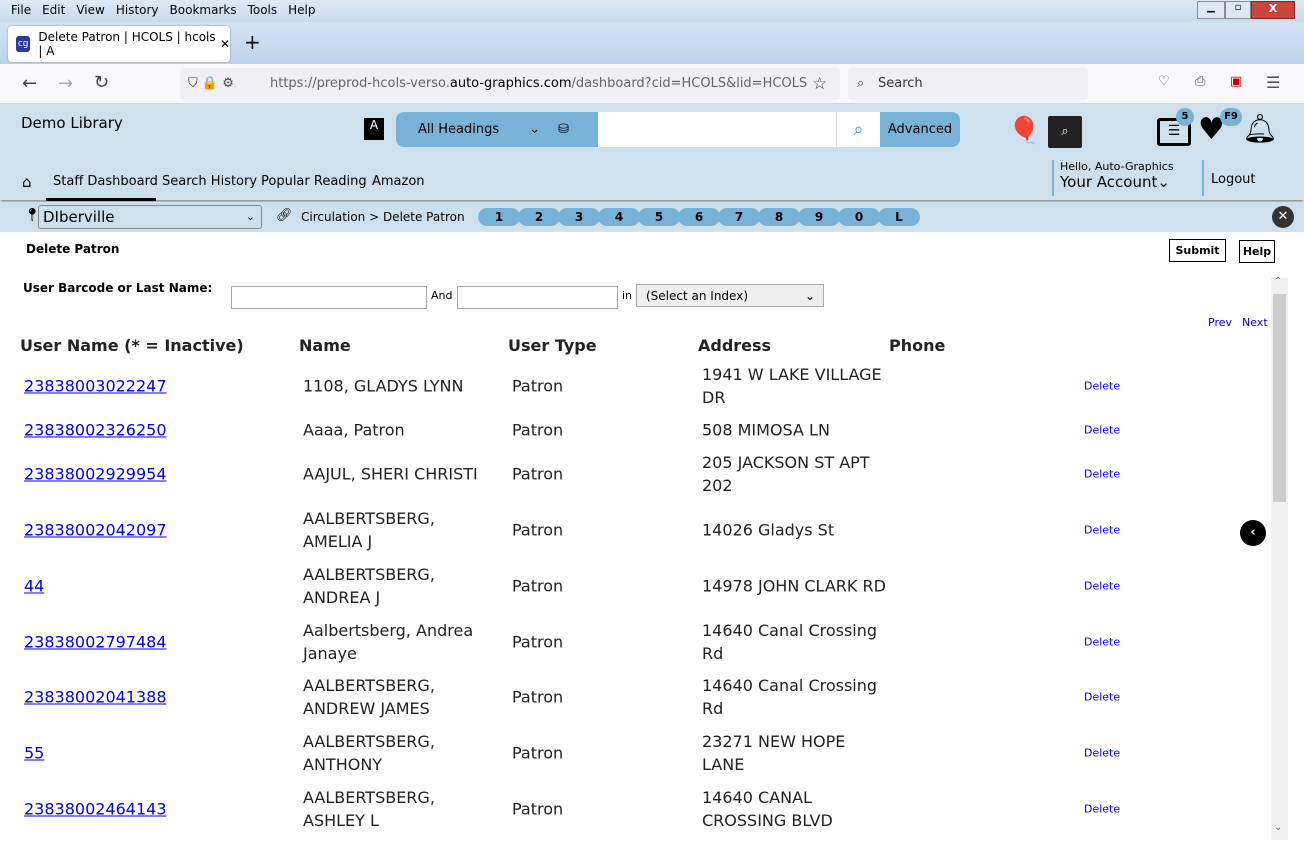 This screenshot has width=1304, height=848. What do you see at coordinates (383, 386) in the screenshot?
I see `patron-name: 1108, GLADYS LYNN` at bounding box center [383, 386].